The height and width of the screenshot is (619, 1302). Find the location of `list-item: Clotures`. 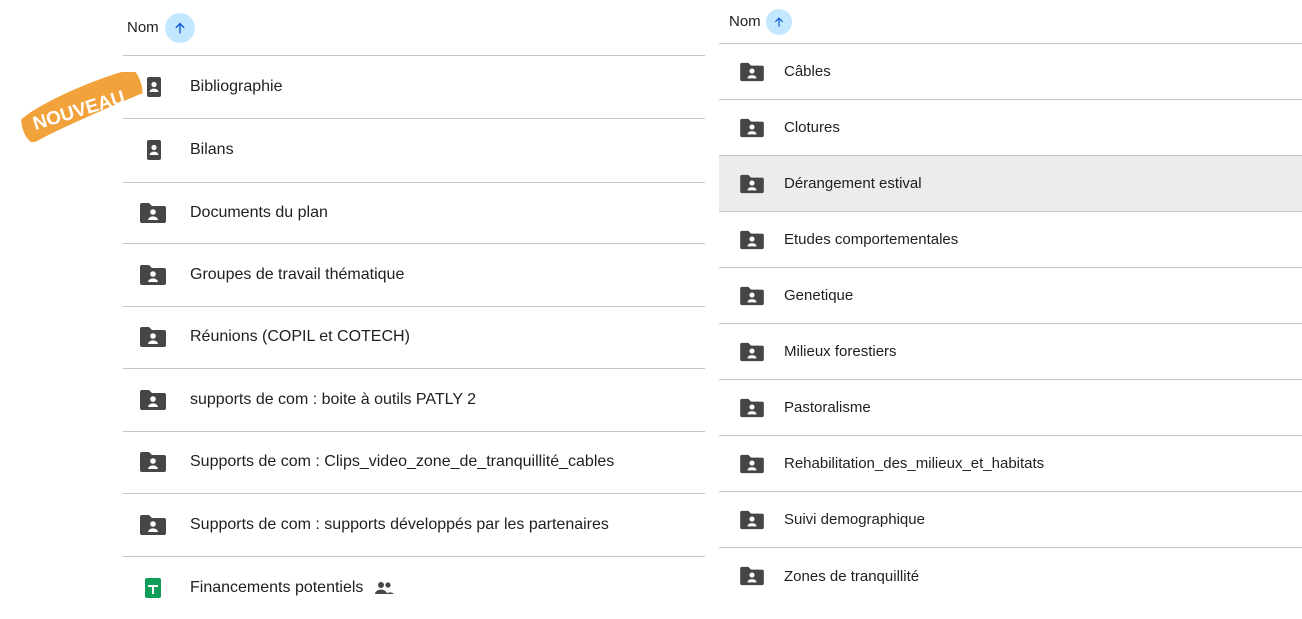

list-item: Clotures is located at coordinates (1010, 128).